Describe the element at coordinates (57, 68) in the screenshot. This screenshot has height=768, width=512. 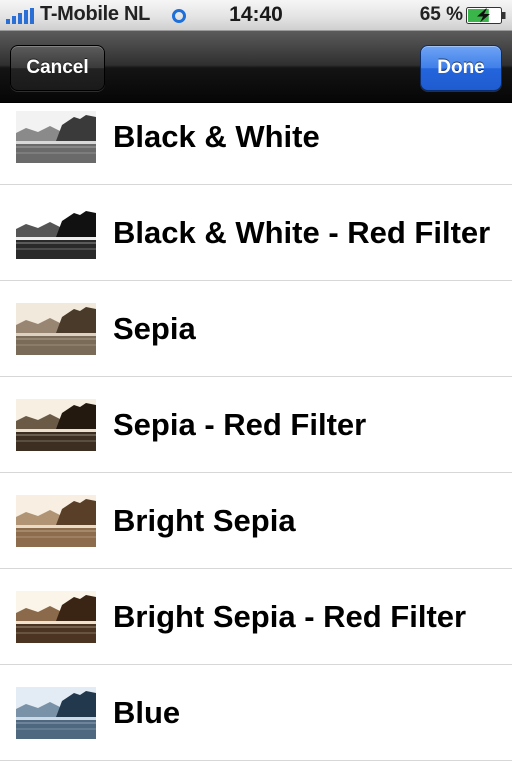
I see `cancel-button: Cancel` at that location.